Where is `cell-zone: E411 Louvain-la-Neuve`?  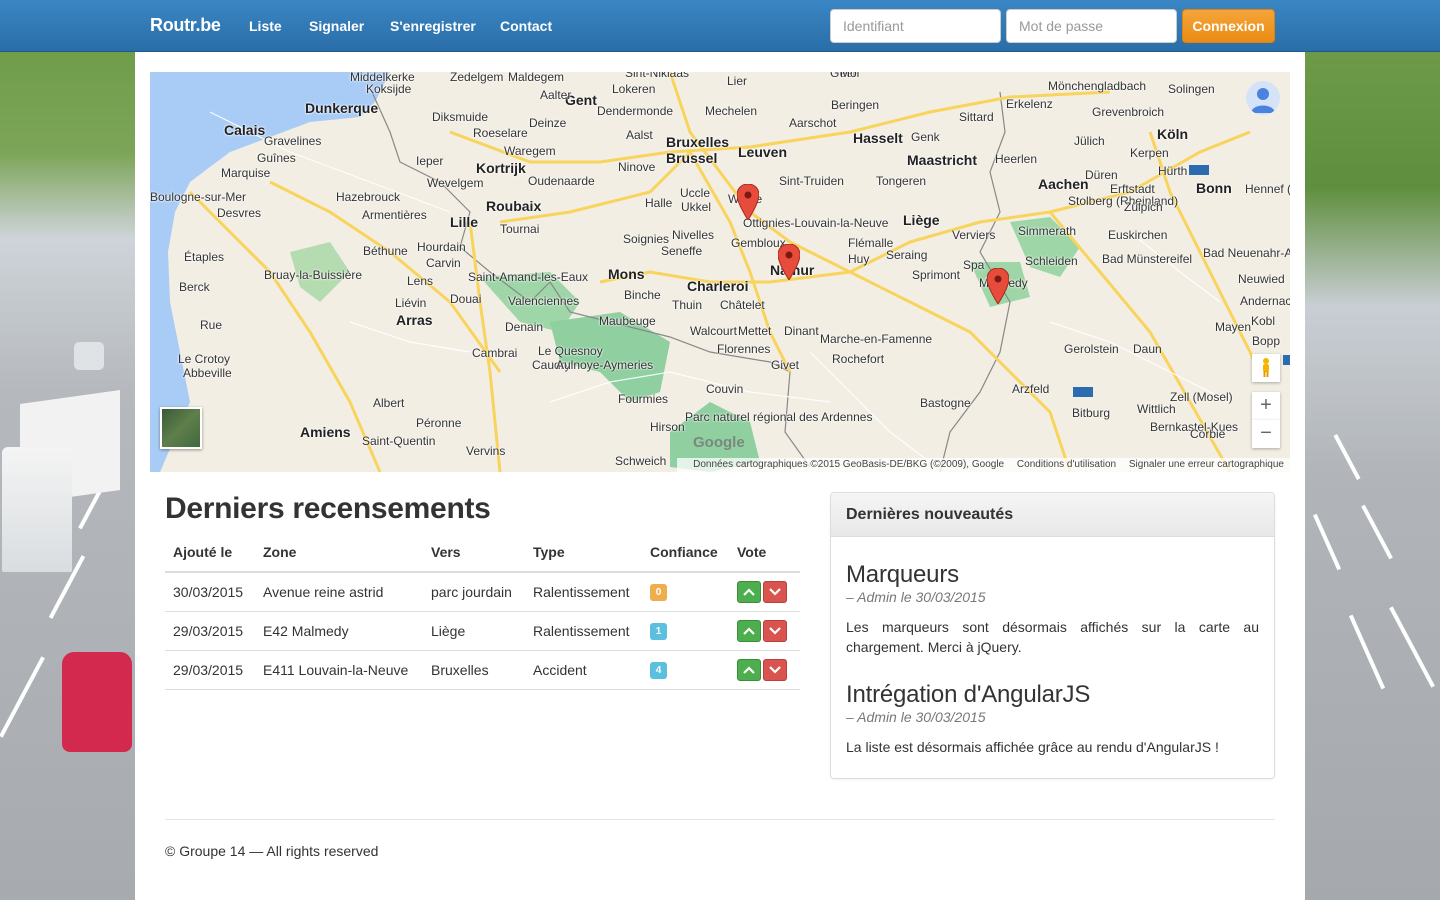 cell-zone: E411 Louvain-la-Neuve is located at coordinates (339, 670).